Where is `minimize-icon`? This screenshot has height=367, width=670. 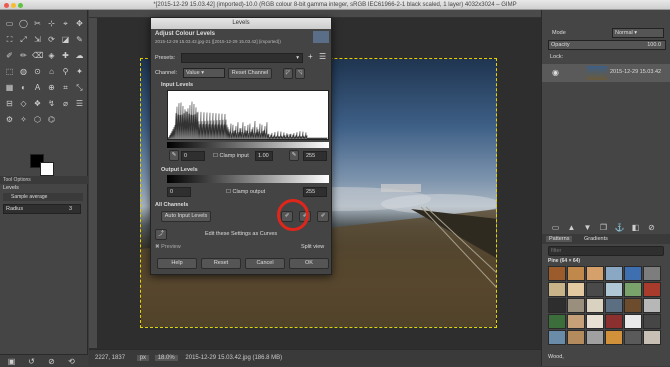 minimize-icon is located at coordinates (13, 5).